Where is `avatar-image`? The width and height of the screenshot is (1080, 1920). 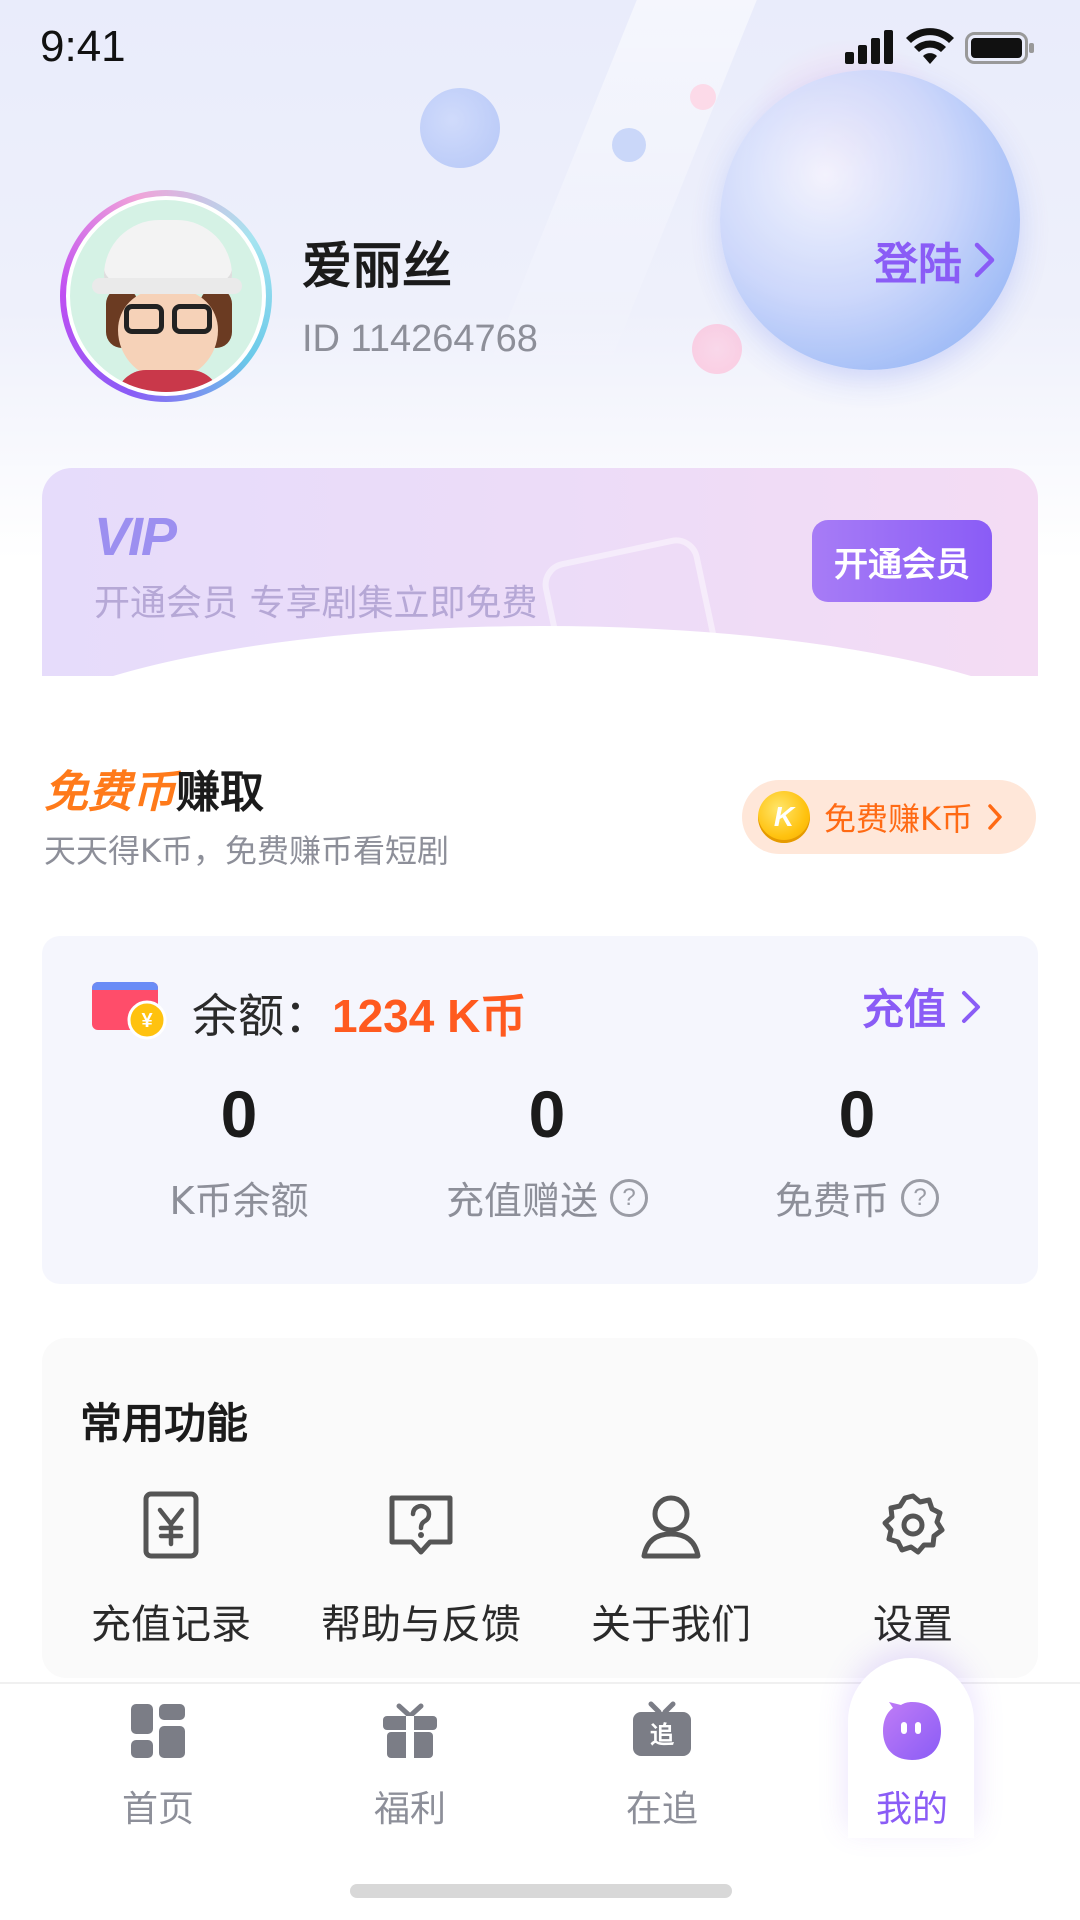 avatar-image is located at coordinates (166, 296).